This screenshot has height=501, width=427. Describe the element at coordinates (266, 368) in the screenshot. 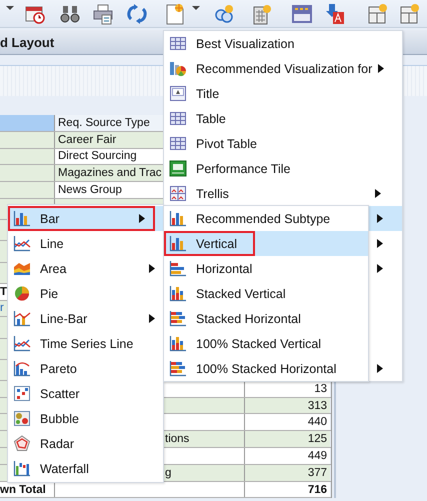

I see `menu-item: 100% Stacked Horizontal` at that location.